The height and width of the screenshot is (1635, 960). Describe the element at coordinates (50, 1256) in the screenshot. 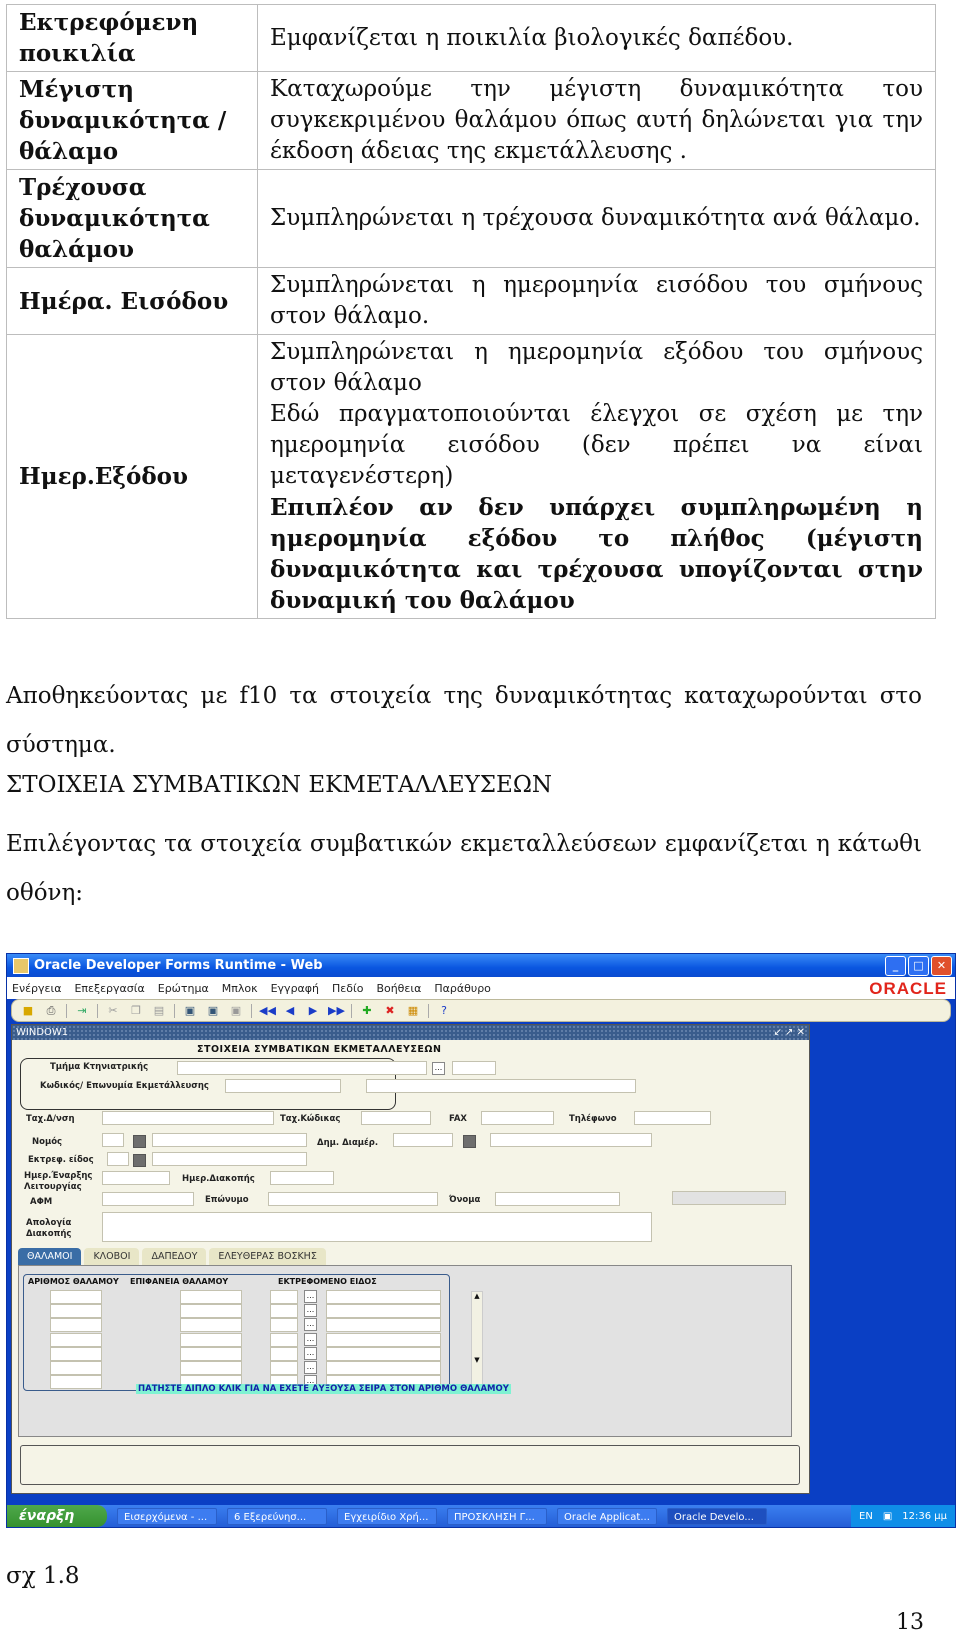

I see `tab-chambers: ΘΑΛΑΜΟΙ` at that location.